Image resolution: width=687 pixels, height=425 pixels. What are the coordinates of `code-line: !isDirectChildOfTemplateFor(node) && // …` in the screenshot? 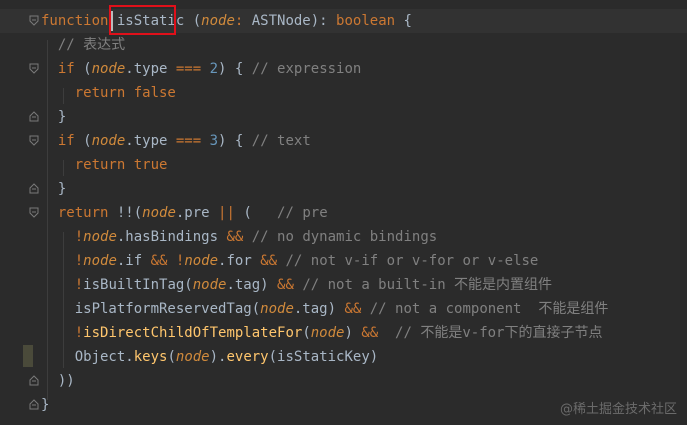 It's located at (322, 333).